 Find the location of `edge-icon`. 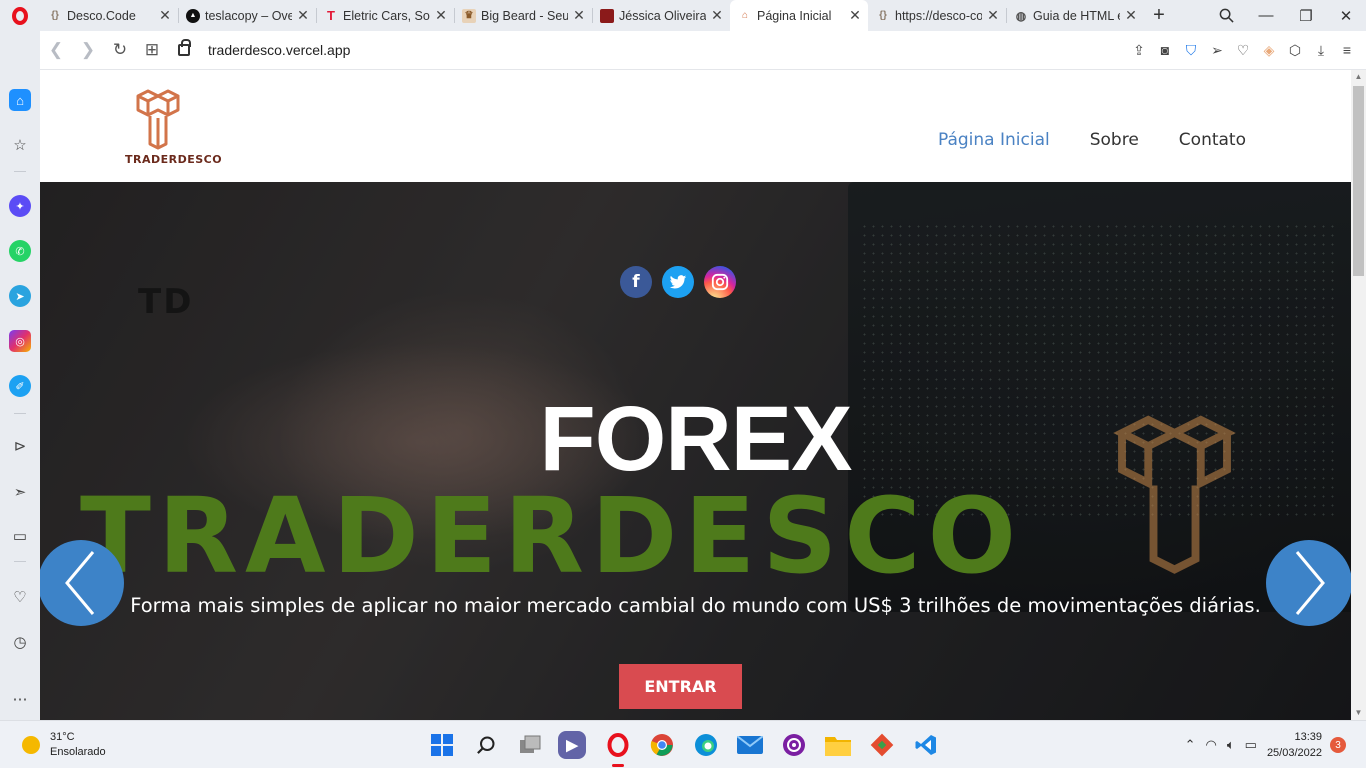

edge-icon is located at coordinates (706, 745).